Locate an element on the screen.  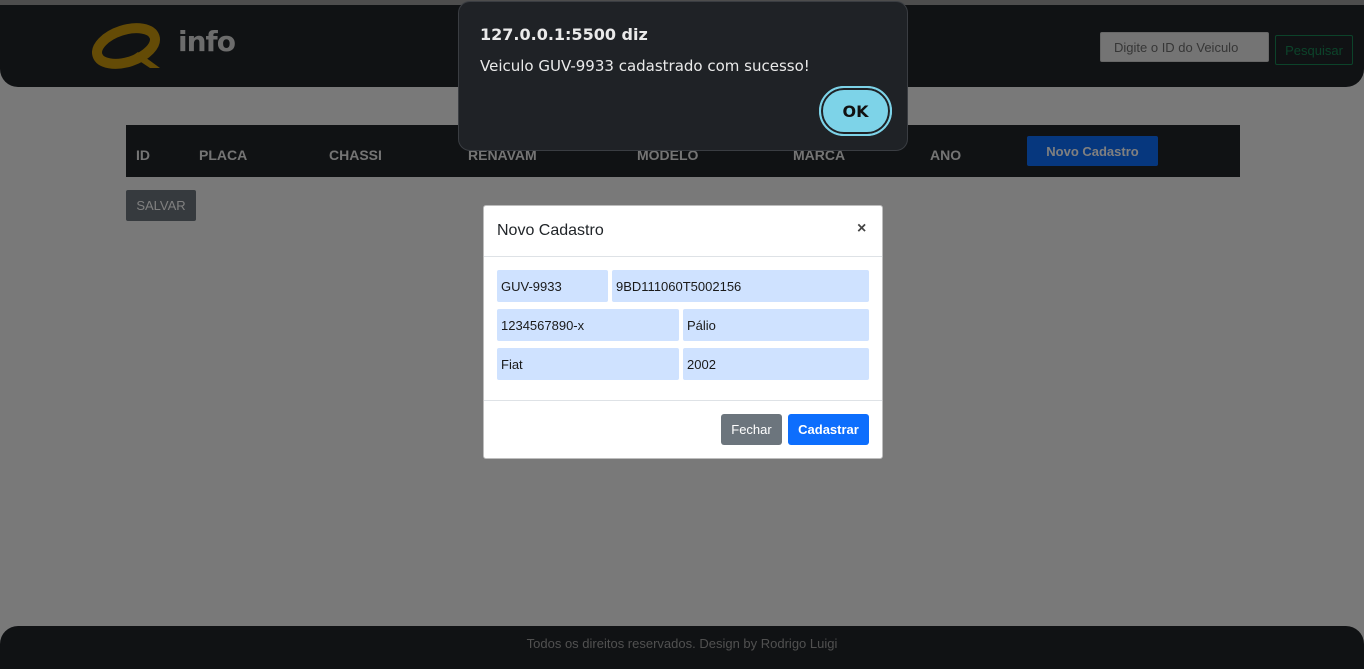
ano-field is located at coordinates (776, 364).